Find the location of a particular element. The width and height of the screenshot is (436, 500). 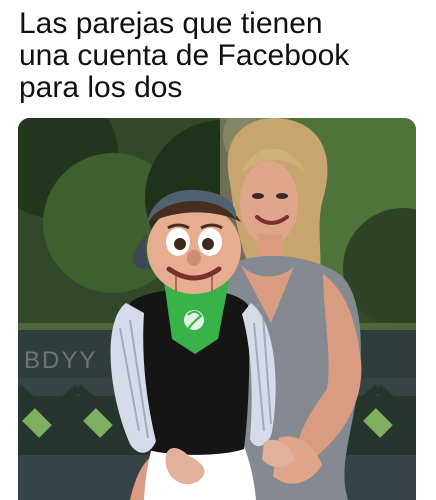

caption-line-3: para los dos is located at coordinates (101, 87).